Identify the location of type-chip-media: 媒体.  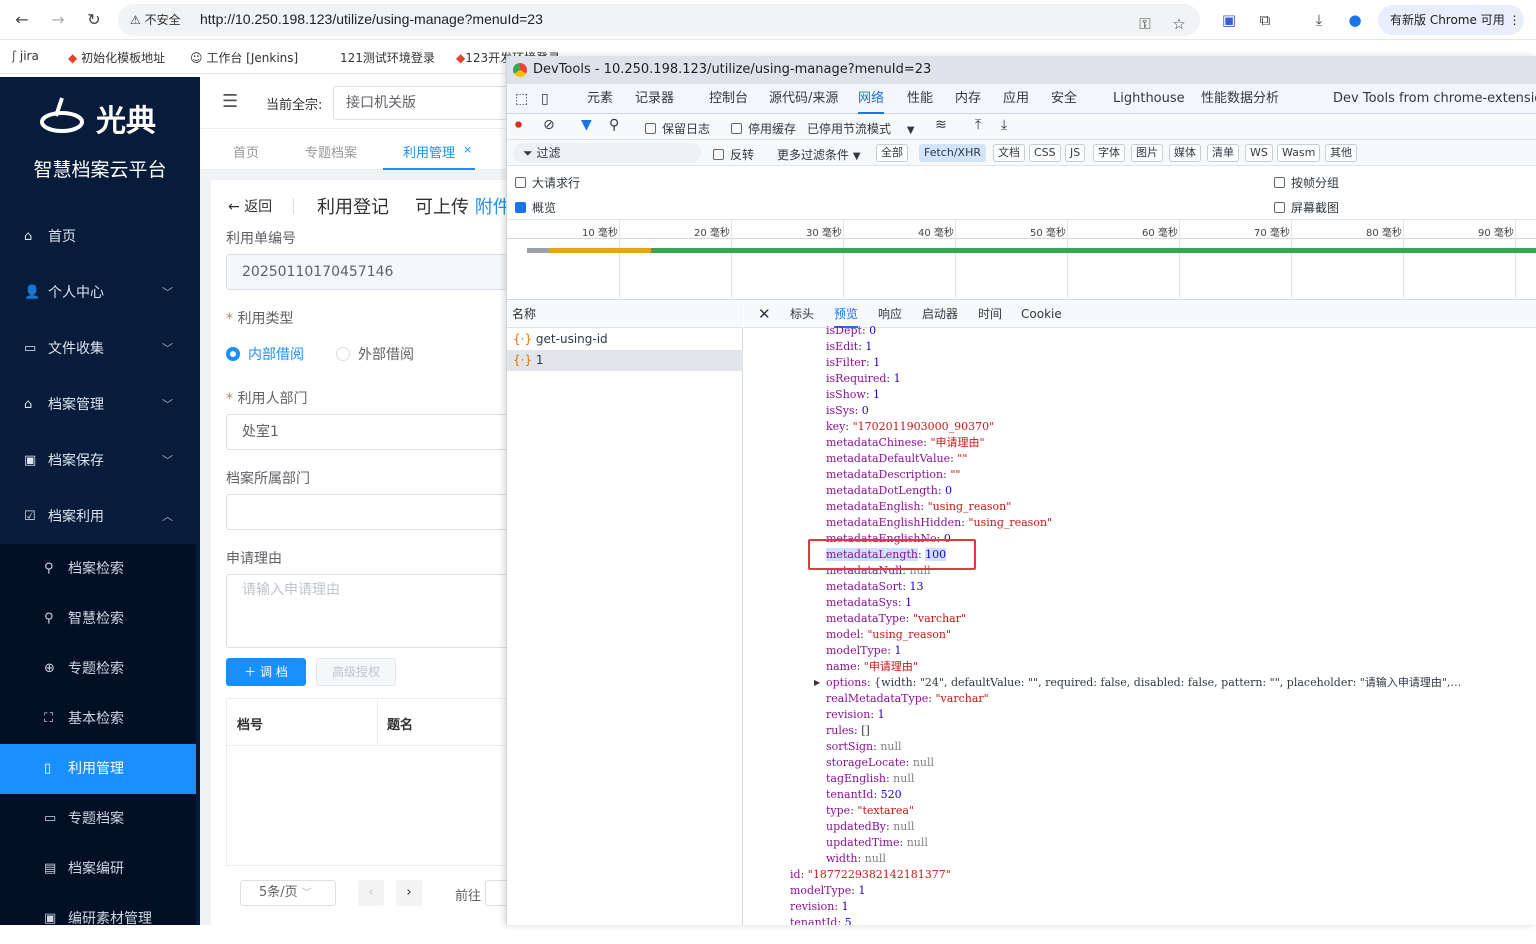
(1185, 153).